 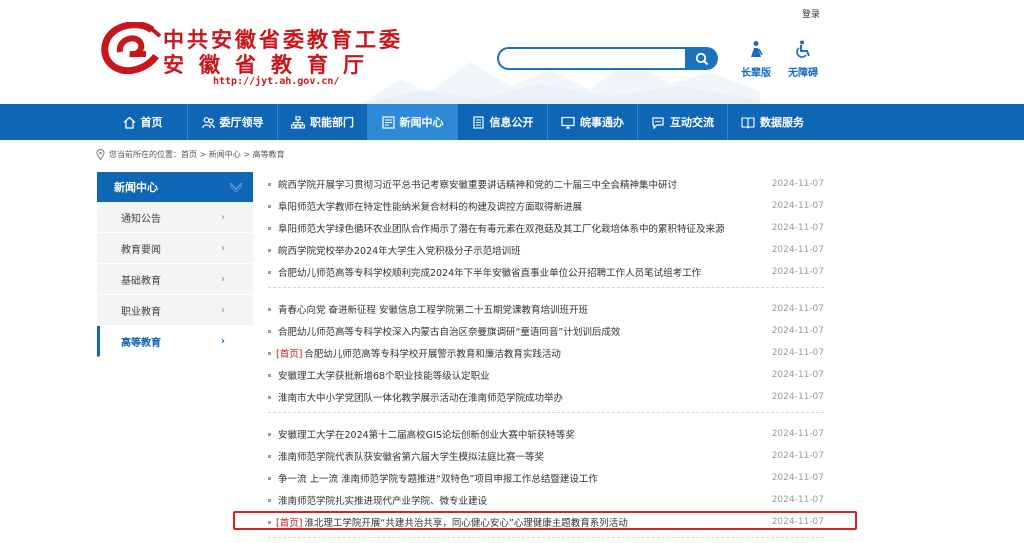 I want to click on news-item: 淮南师范学院扎实推进现代产业学院、微专业建设 2024-11-07, so click(x=546, y=500).